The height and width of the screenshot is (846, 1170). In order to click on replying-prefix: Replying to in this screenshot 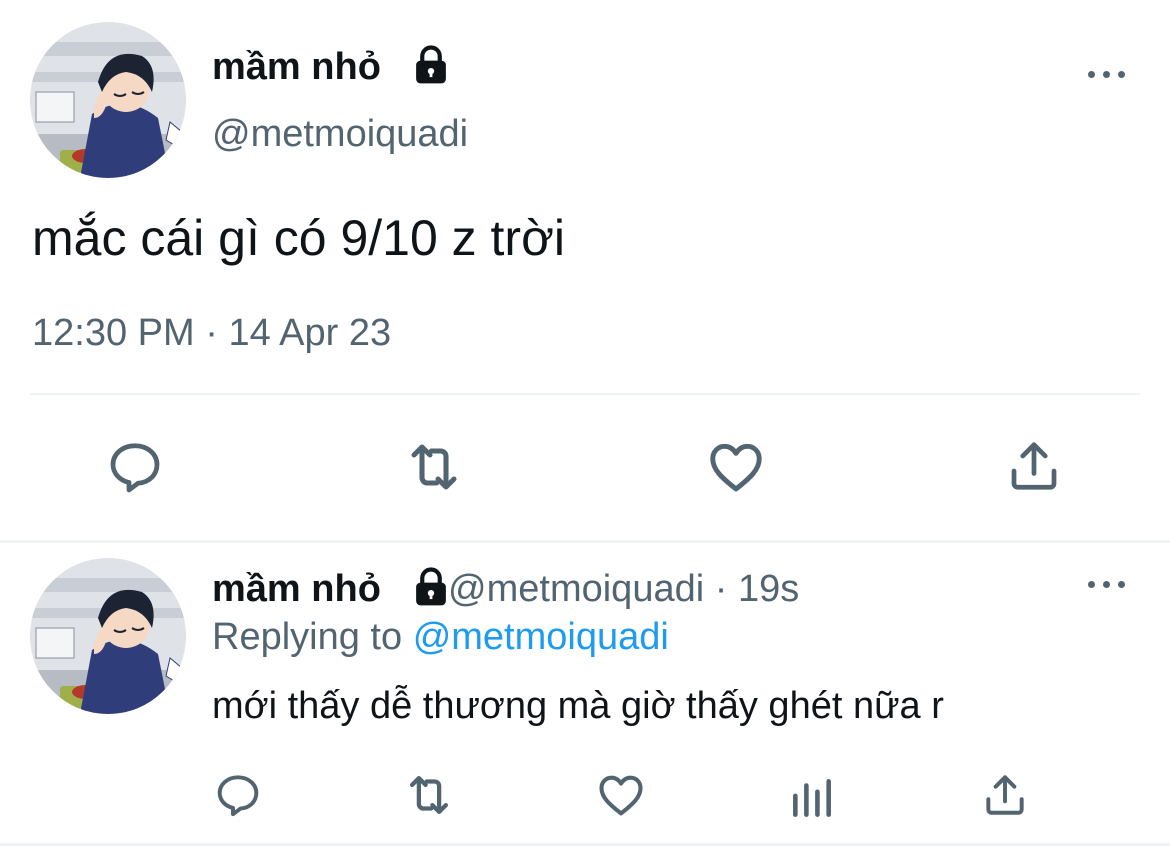, I will do `click(307, 637)`.